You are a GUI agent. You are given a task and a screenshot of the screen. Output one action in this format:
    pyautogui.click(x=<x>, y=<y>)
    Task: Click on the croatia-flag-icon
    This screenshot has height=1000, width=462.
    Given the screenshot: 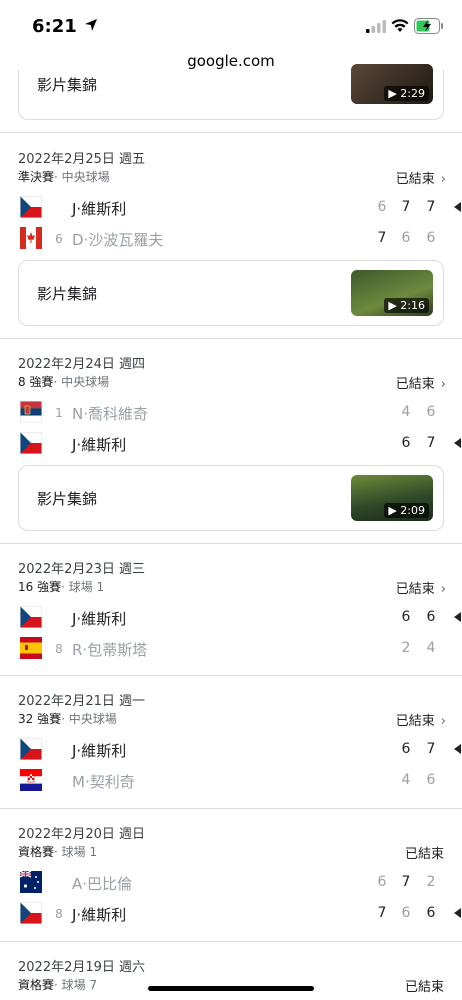 What is the action you would take?
    pyautogui.click(x=31, y=780)
    